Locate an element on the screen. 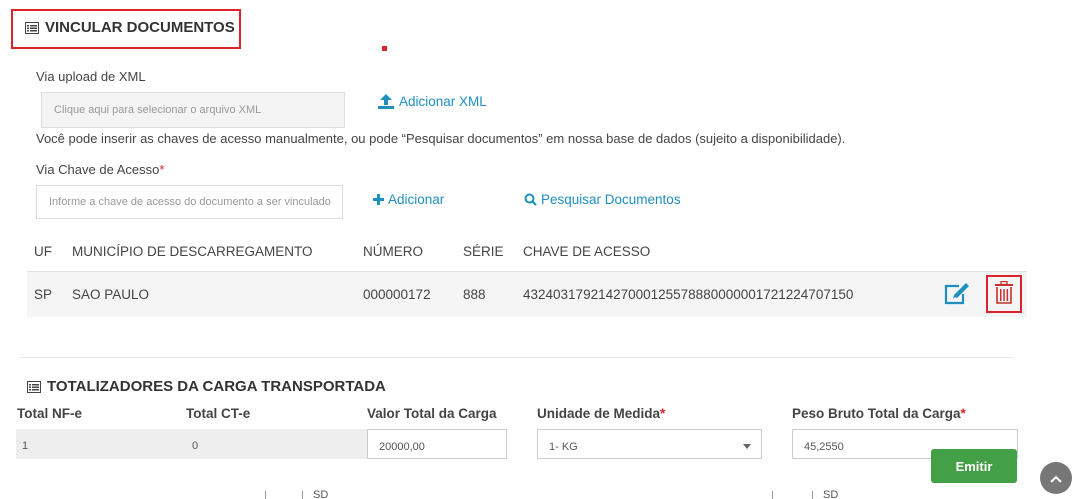  section-divider is located at coordinates (516, 357).